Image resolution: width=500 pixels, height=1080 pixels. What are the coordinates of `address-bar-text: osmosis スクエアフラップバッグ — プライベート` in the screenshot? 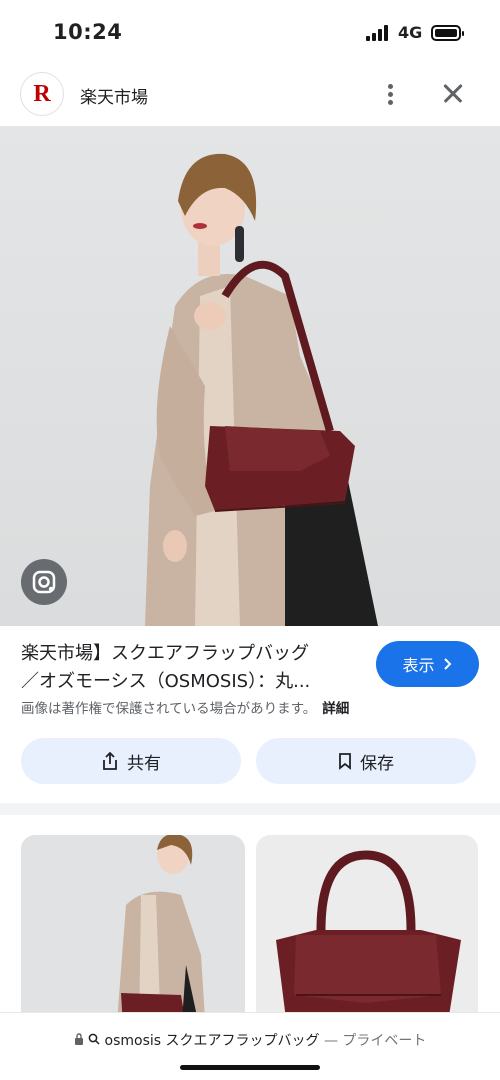 It's located at (250, 1040).